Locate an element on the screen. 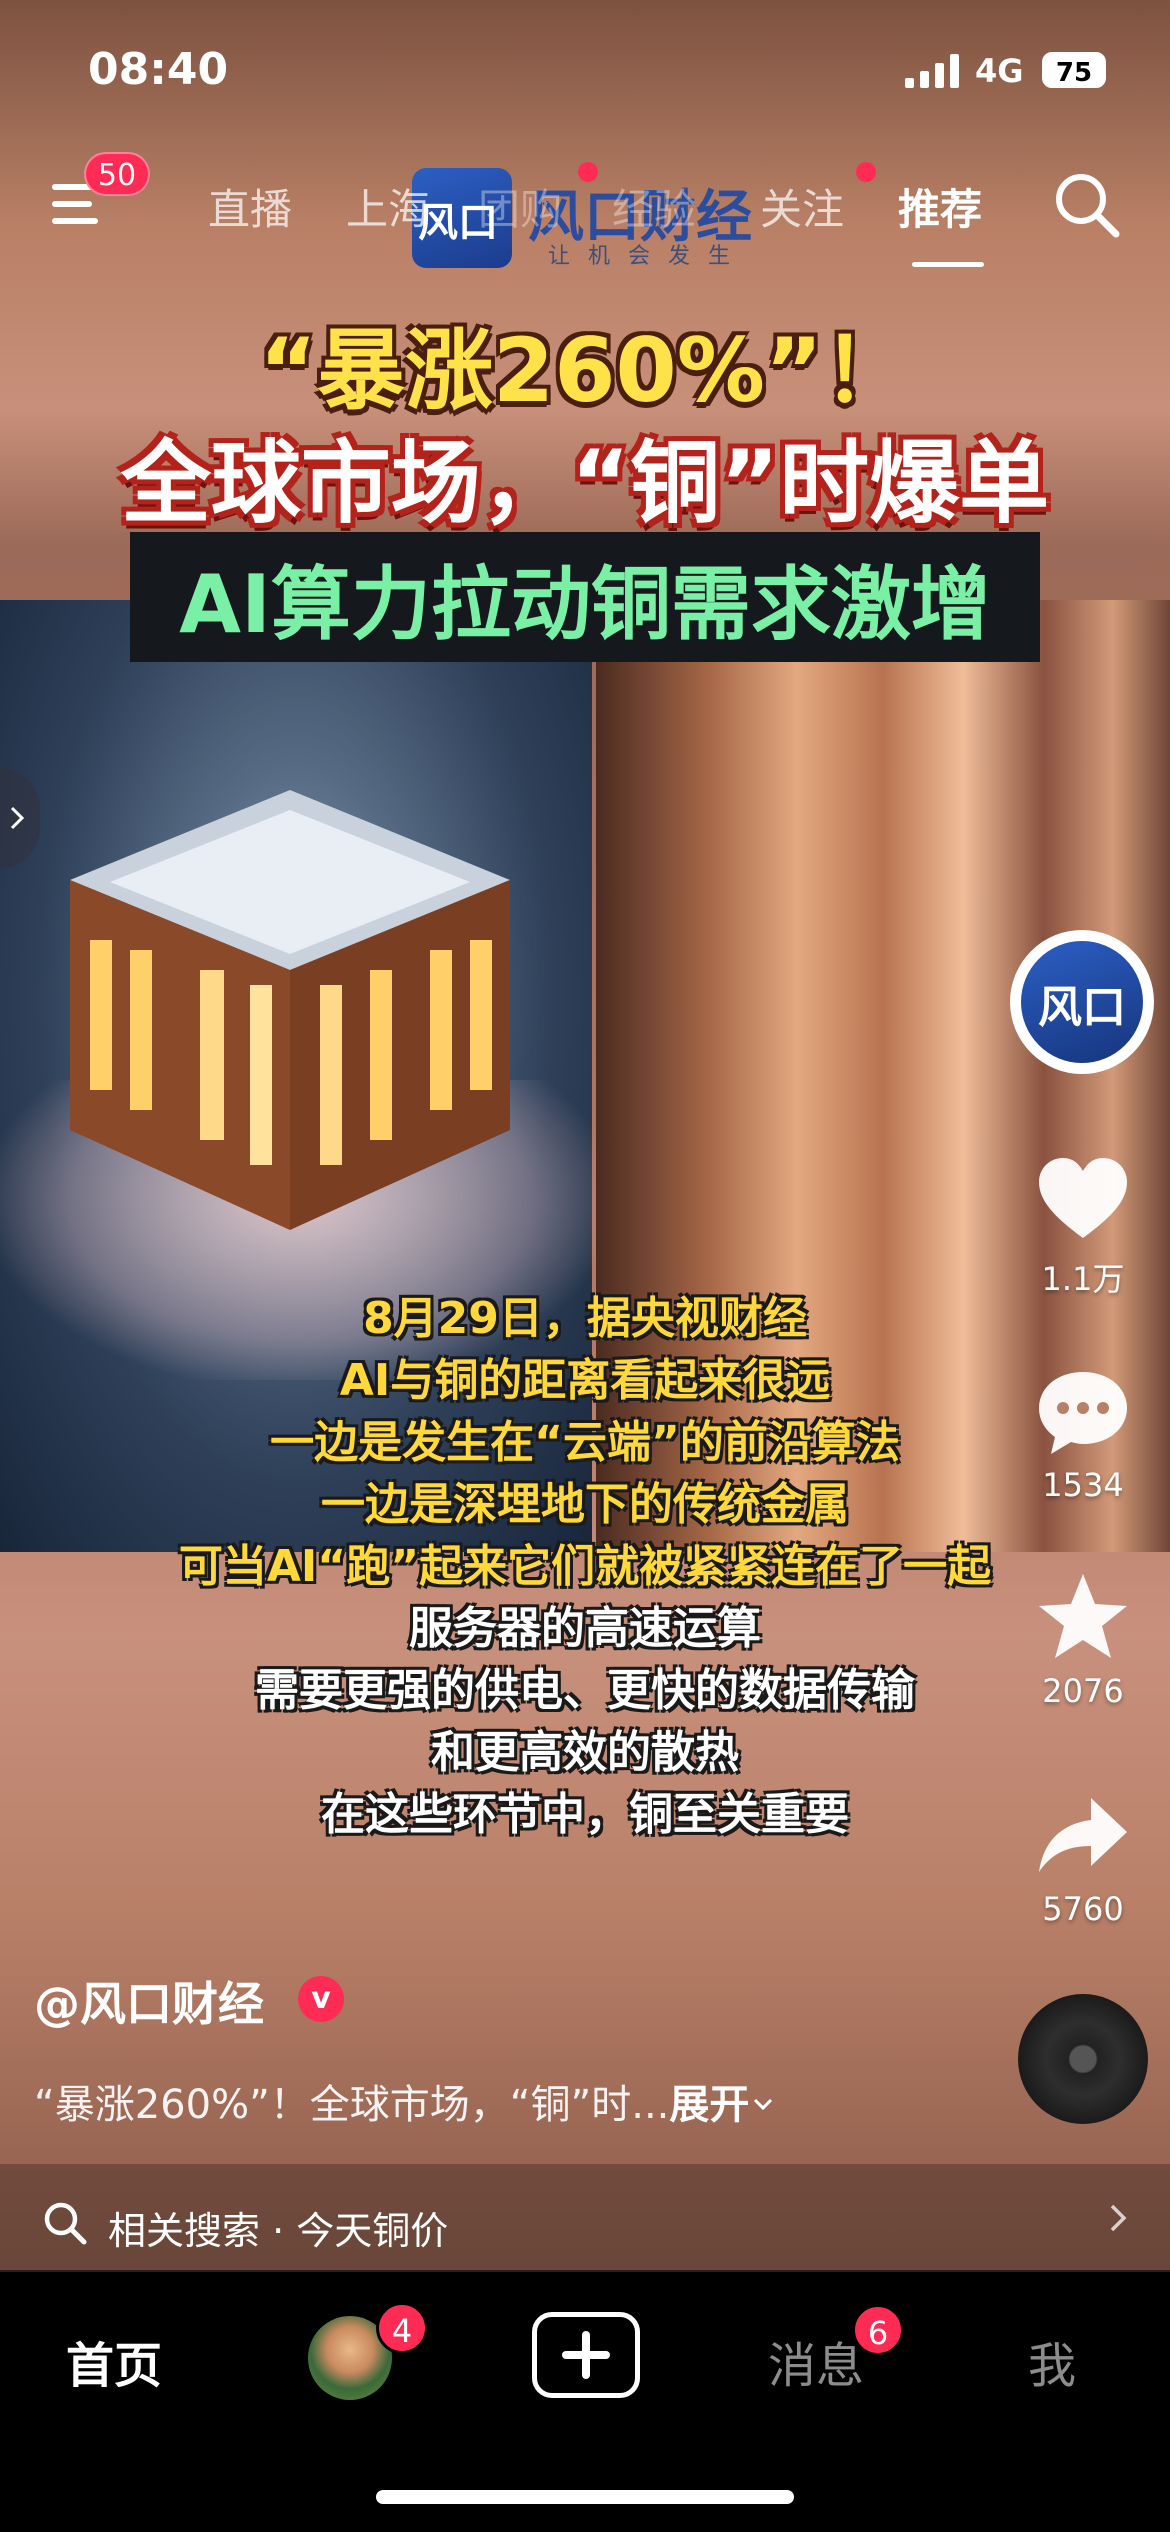  creator-avatar-text: 风口 is located at coordinates (1082, 1007).